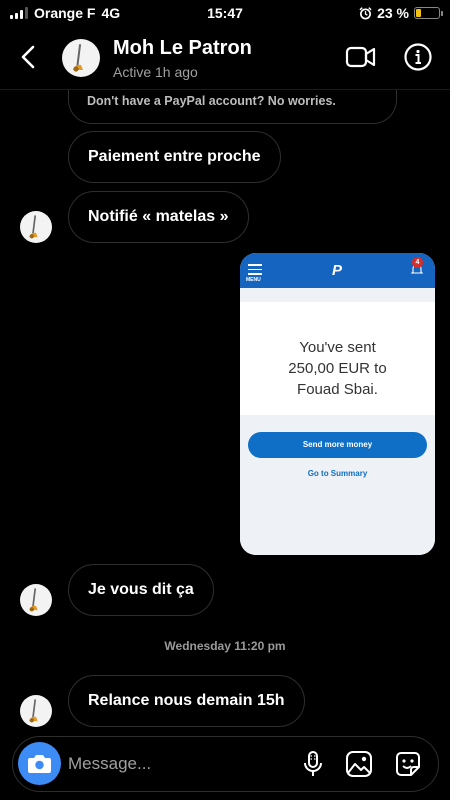  Describe the element at coordinates (337, 347) in the screenshot. I see `confirmation-line: You've sent` at that location.